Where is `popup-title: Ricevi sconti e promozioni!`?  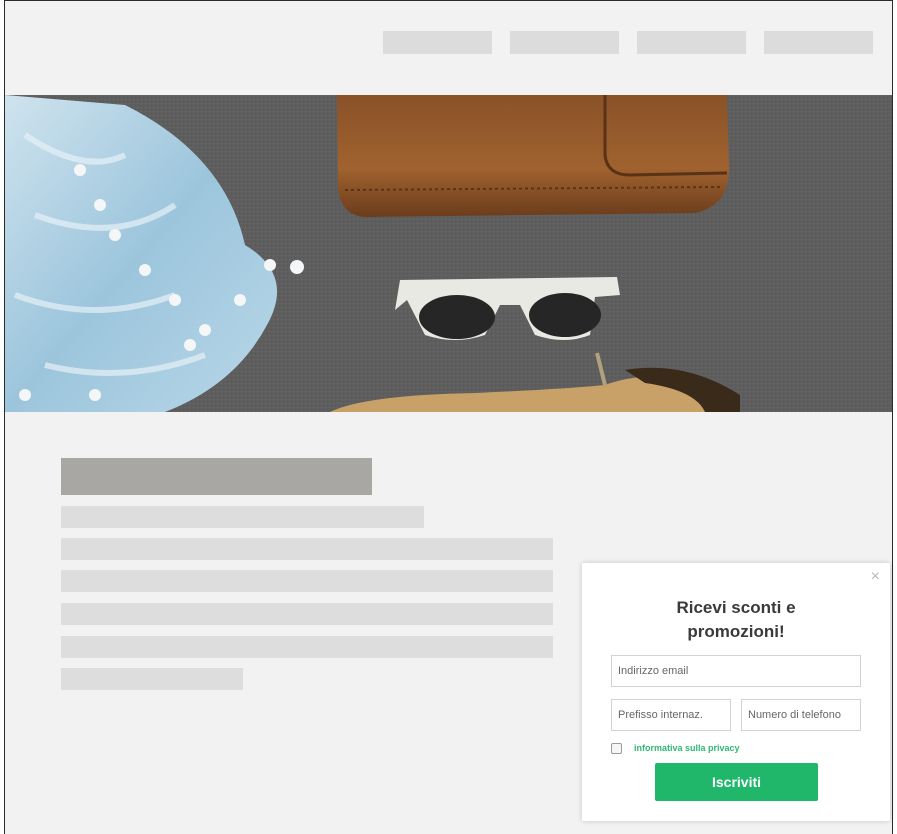 popup-title: Ricevi sconti e promozioni! is located at coordinates (736, 620).